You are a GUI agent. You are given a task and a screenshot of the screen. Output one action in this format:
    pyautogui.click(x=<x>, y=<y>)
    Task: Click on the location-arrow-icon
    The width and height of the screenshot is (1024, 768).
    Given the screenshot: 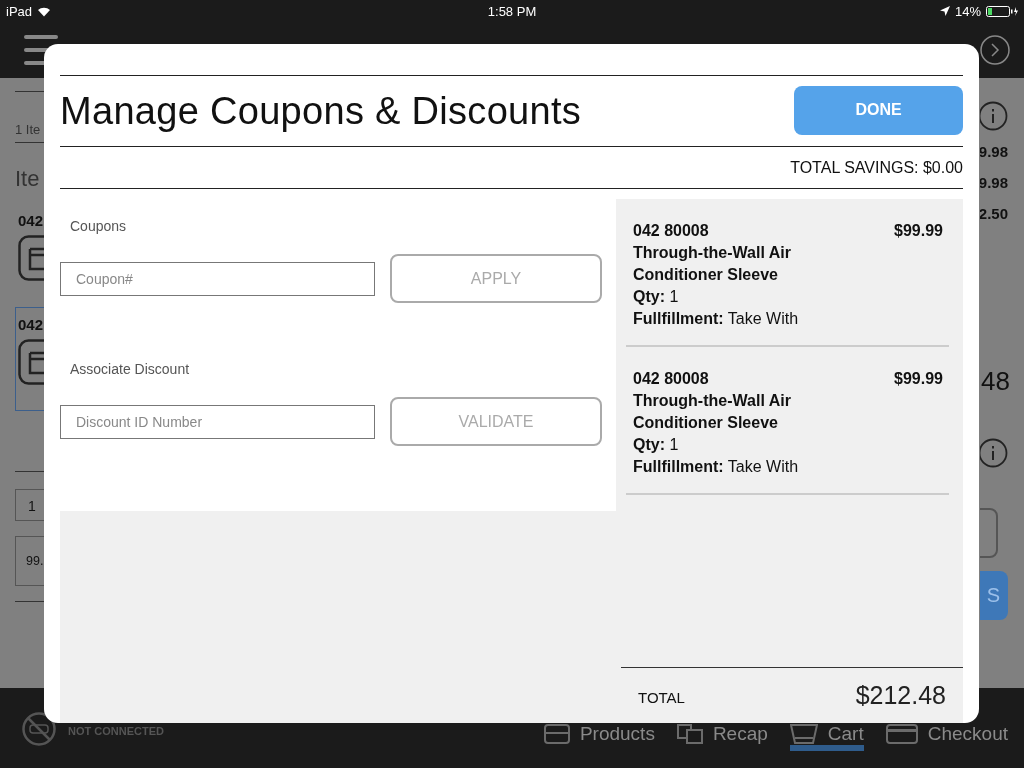 What is the action you would take?
    pyautogui.click(x=945, y=11)
    